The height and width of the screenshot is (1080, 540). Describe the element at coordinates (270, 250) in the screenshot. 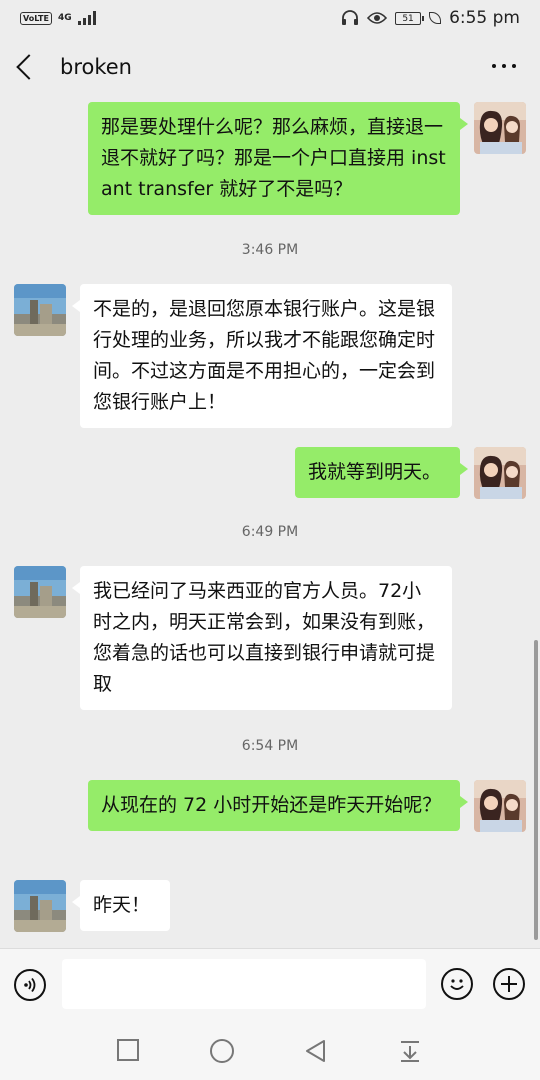

I see `timestamp: 3:46 PM` at that location.